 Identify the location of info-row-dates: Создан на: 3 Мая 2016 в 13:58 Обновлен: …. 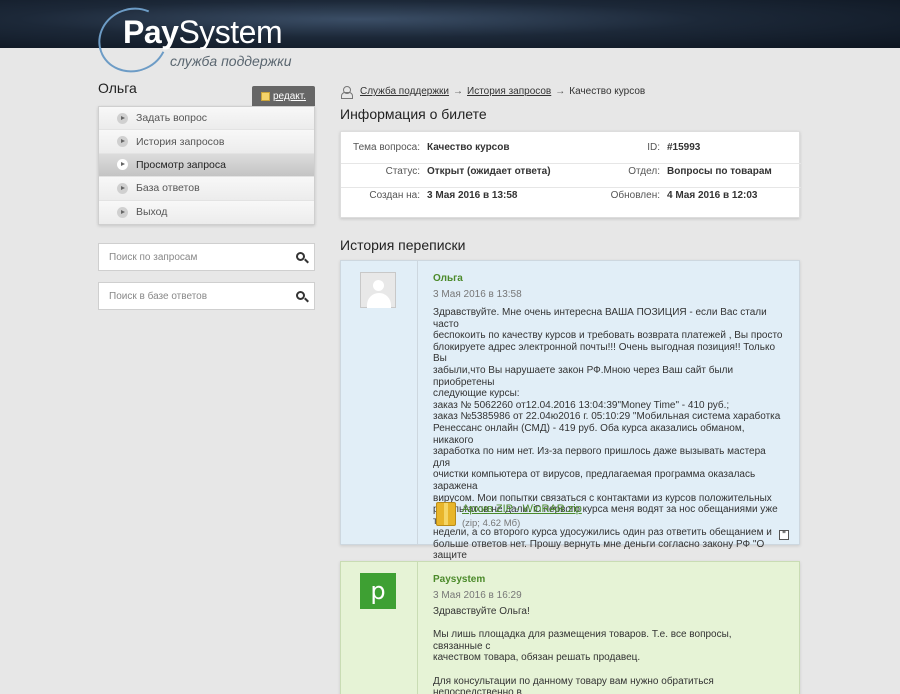
(571, 201).